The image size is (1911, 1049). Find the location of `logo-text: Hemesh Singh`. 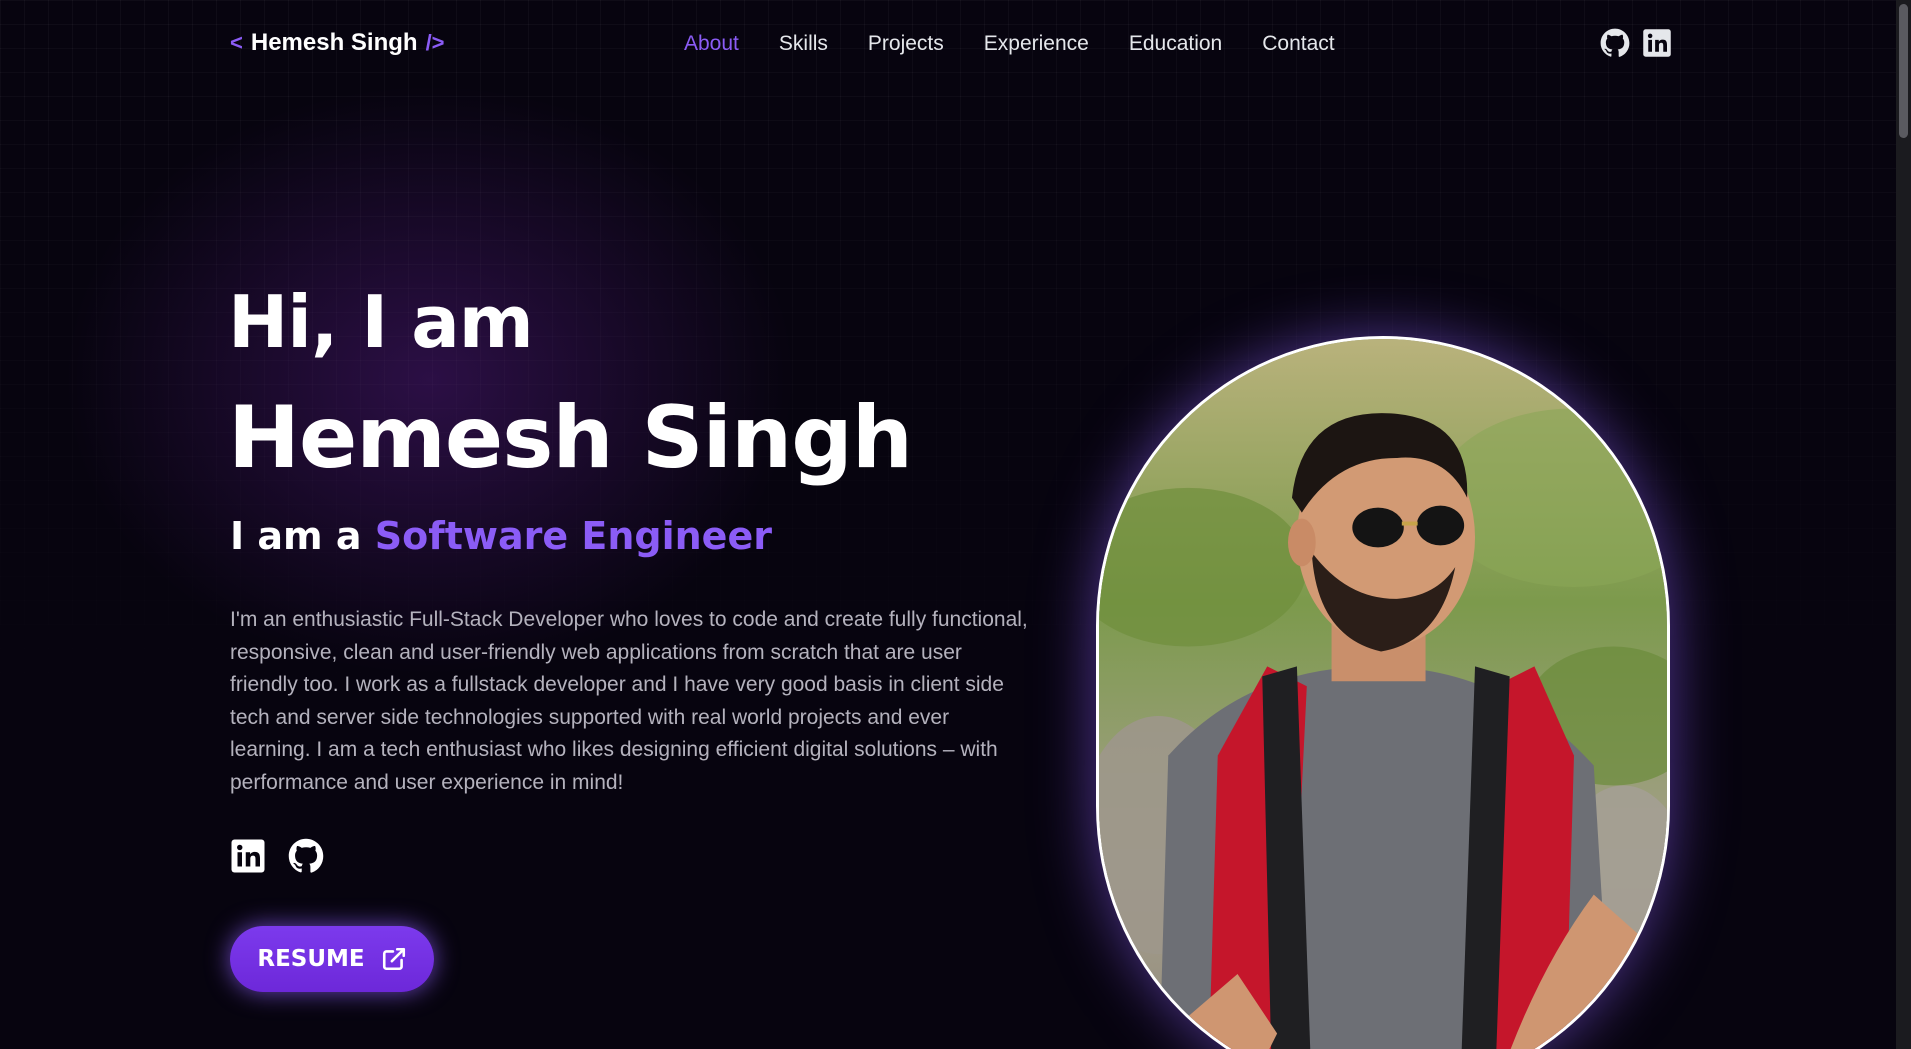

logo-text: Hemesh Singh is located at coordinates (334, 42).